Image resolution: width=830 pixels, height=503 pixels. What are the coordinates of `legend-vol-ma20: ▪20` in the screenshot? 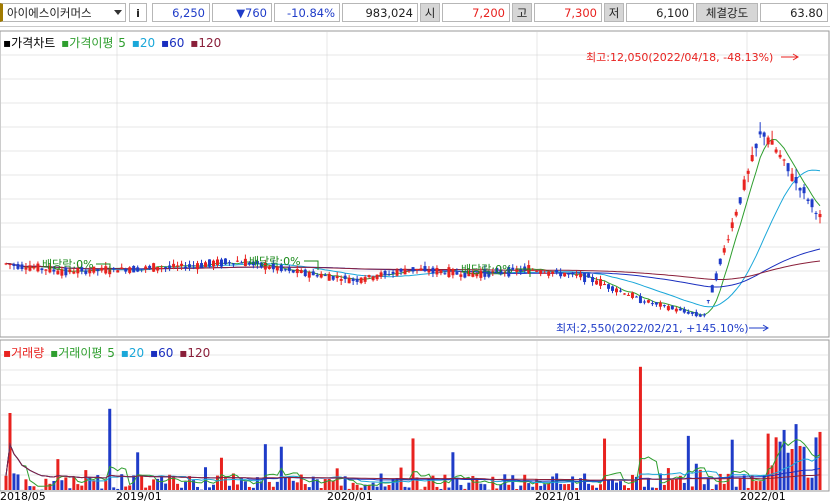 It's located at (133, 353).